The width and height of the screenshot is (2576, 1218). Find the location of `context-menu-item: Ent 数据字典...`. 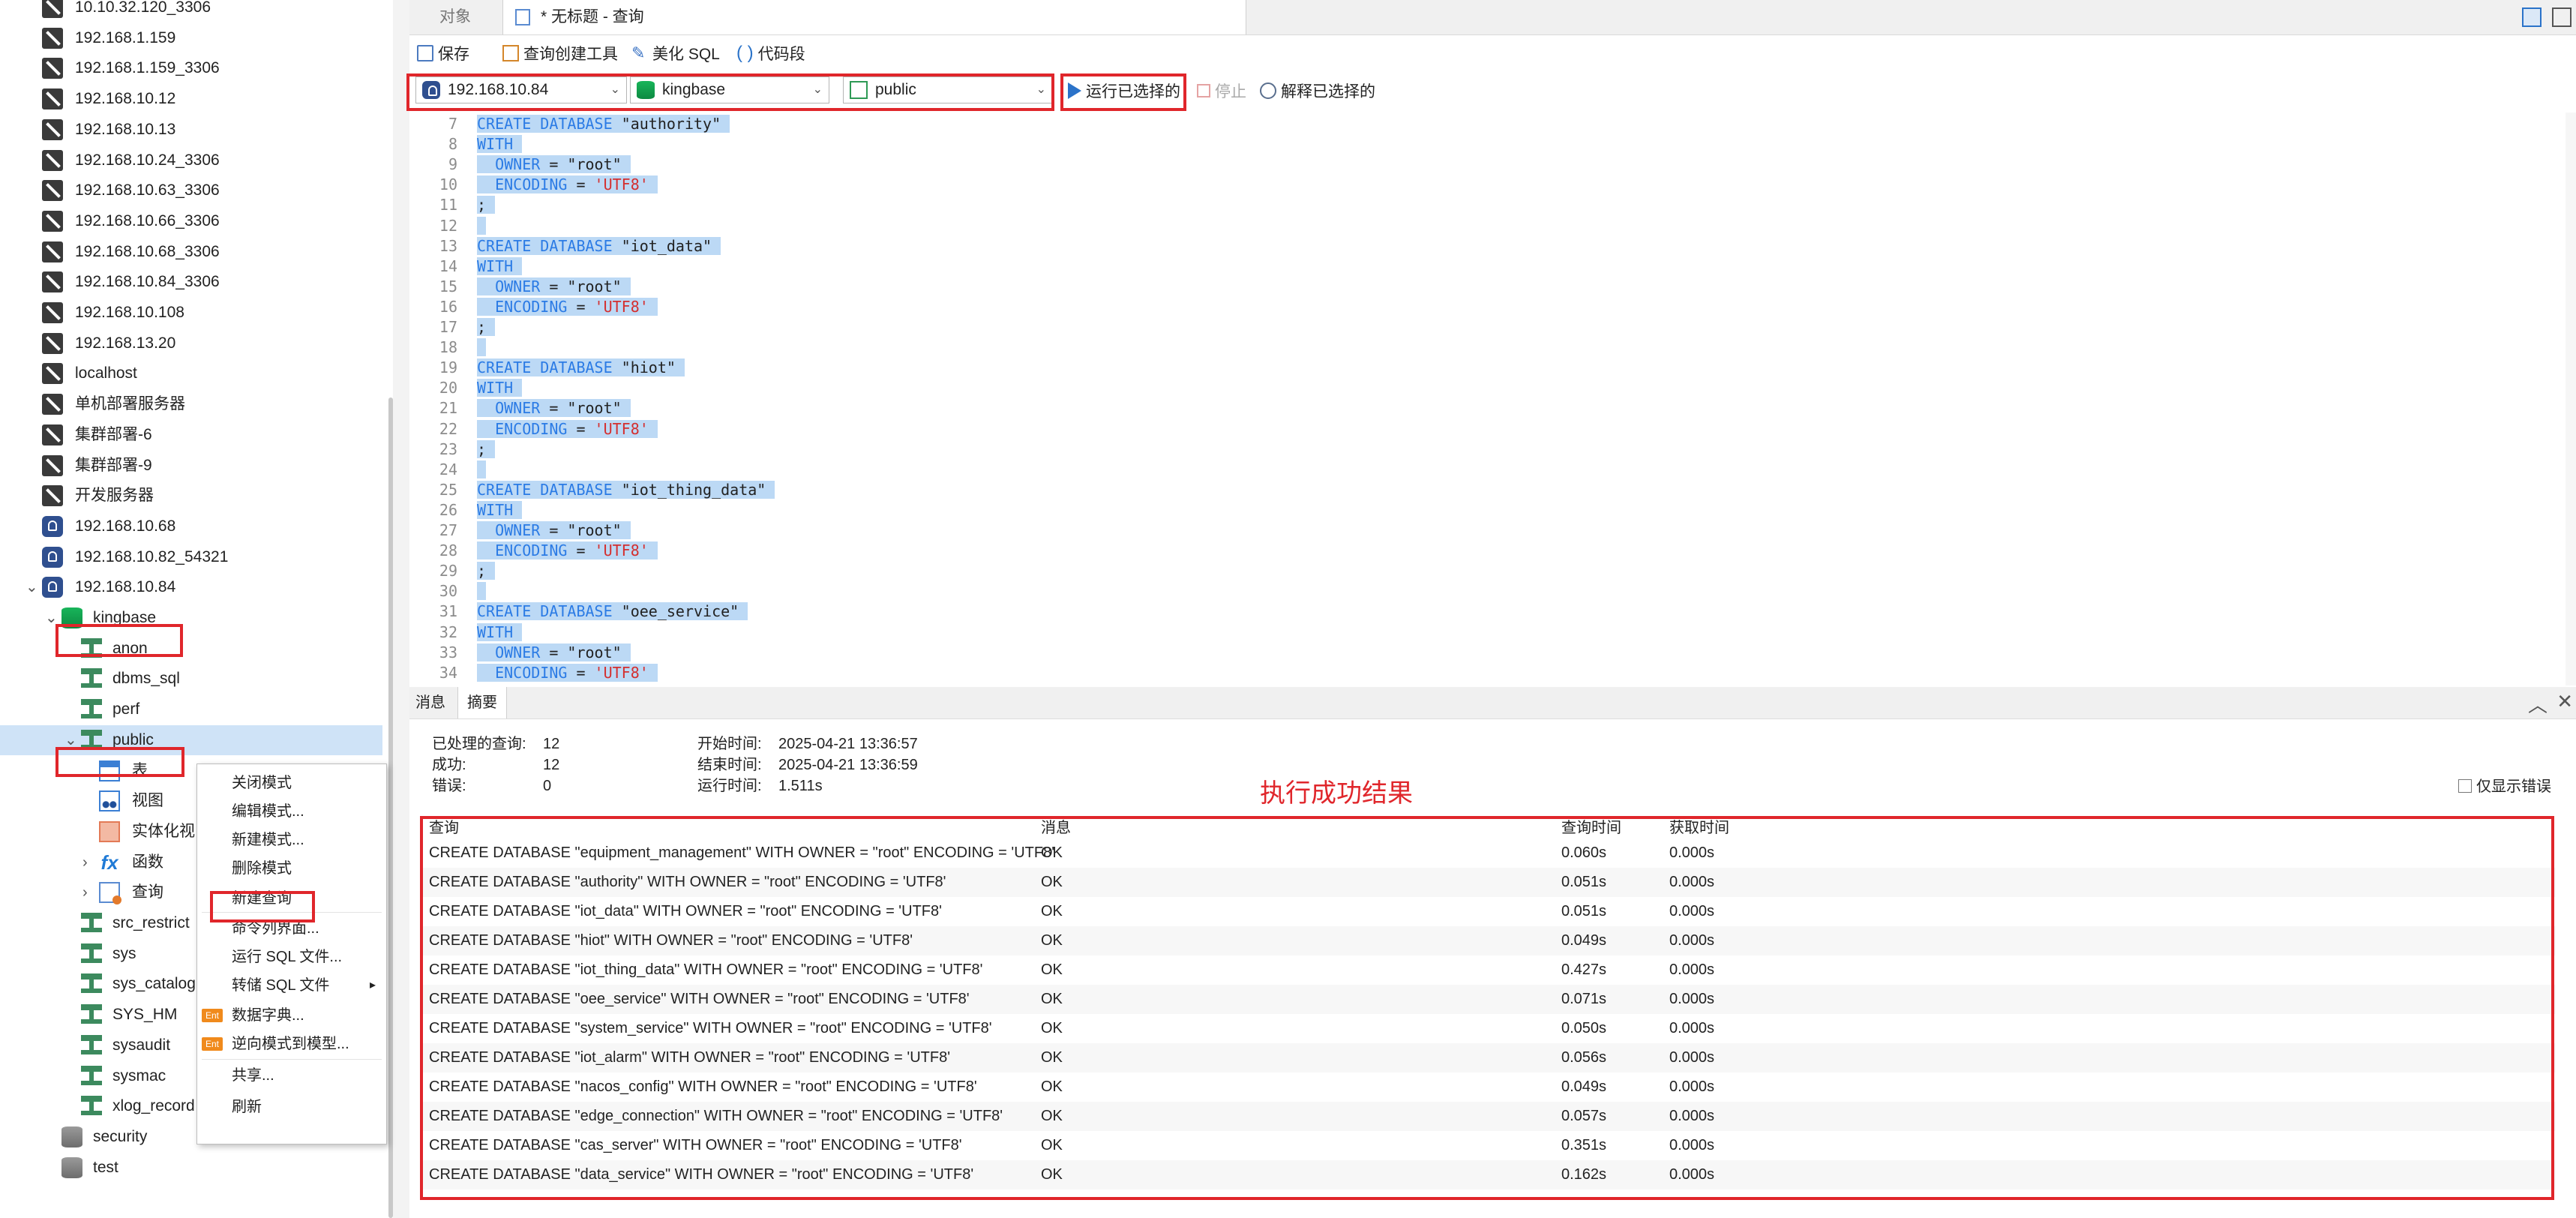

context-menu-item: Ent 数据字典... is located at coordinates (292, 1015).